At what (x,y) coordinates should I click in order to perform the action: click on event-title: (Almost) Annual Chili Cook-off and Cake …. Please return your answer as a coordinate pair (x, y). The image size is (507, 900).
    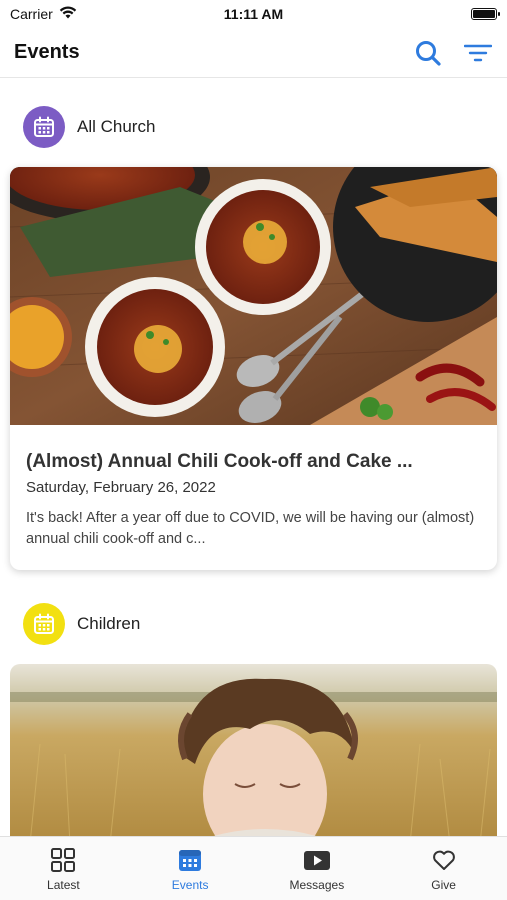
    Looking at the image, I should click on (219, 461).